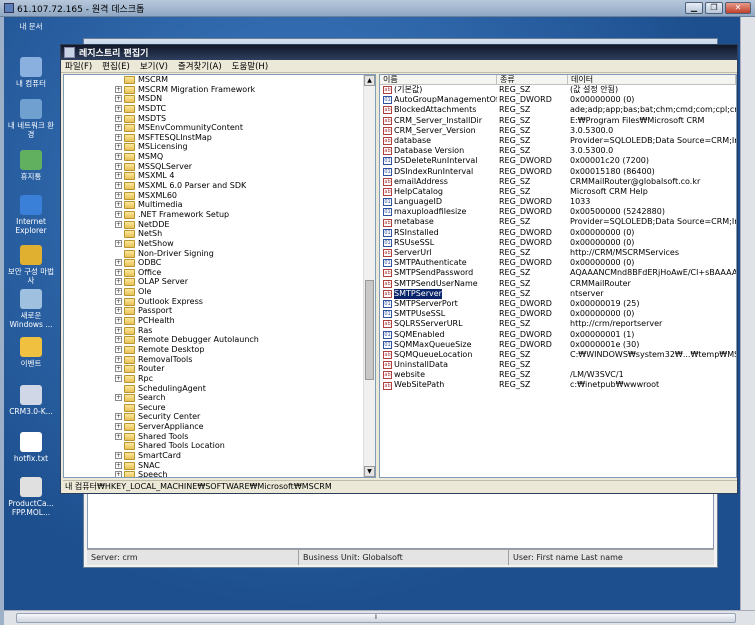 This screenshot has height=625, width=755. I want to click on value-row: ab CRM_Server_Version REG_SZ 3.0.5300.0, so click(558, 131).